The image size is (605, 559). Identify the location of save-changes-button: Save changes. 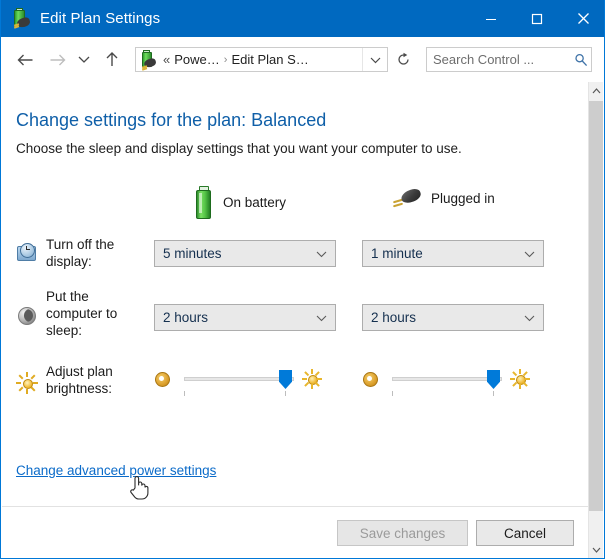
(402, 533).